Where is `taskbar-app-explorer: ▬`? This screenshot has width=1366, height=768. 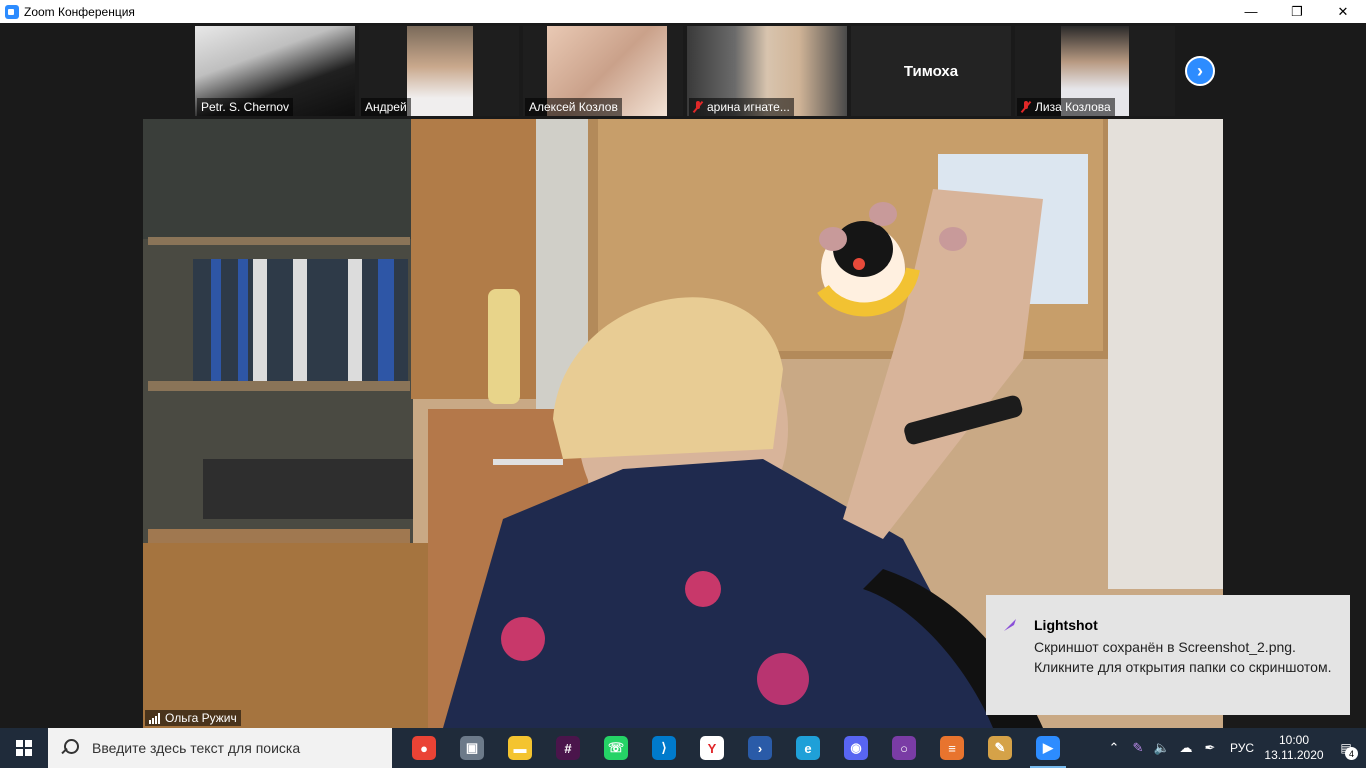
taskbar-app-explorer: ▬ is located at coordinates (520, 748).